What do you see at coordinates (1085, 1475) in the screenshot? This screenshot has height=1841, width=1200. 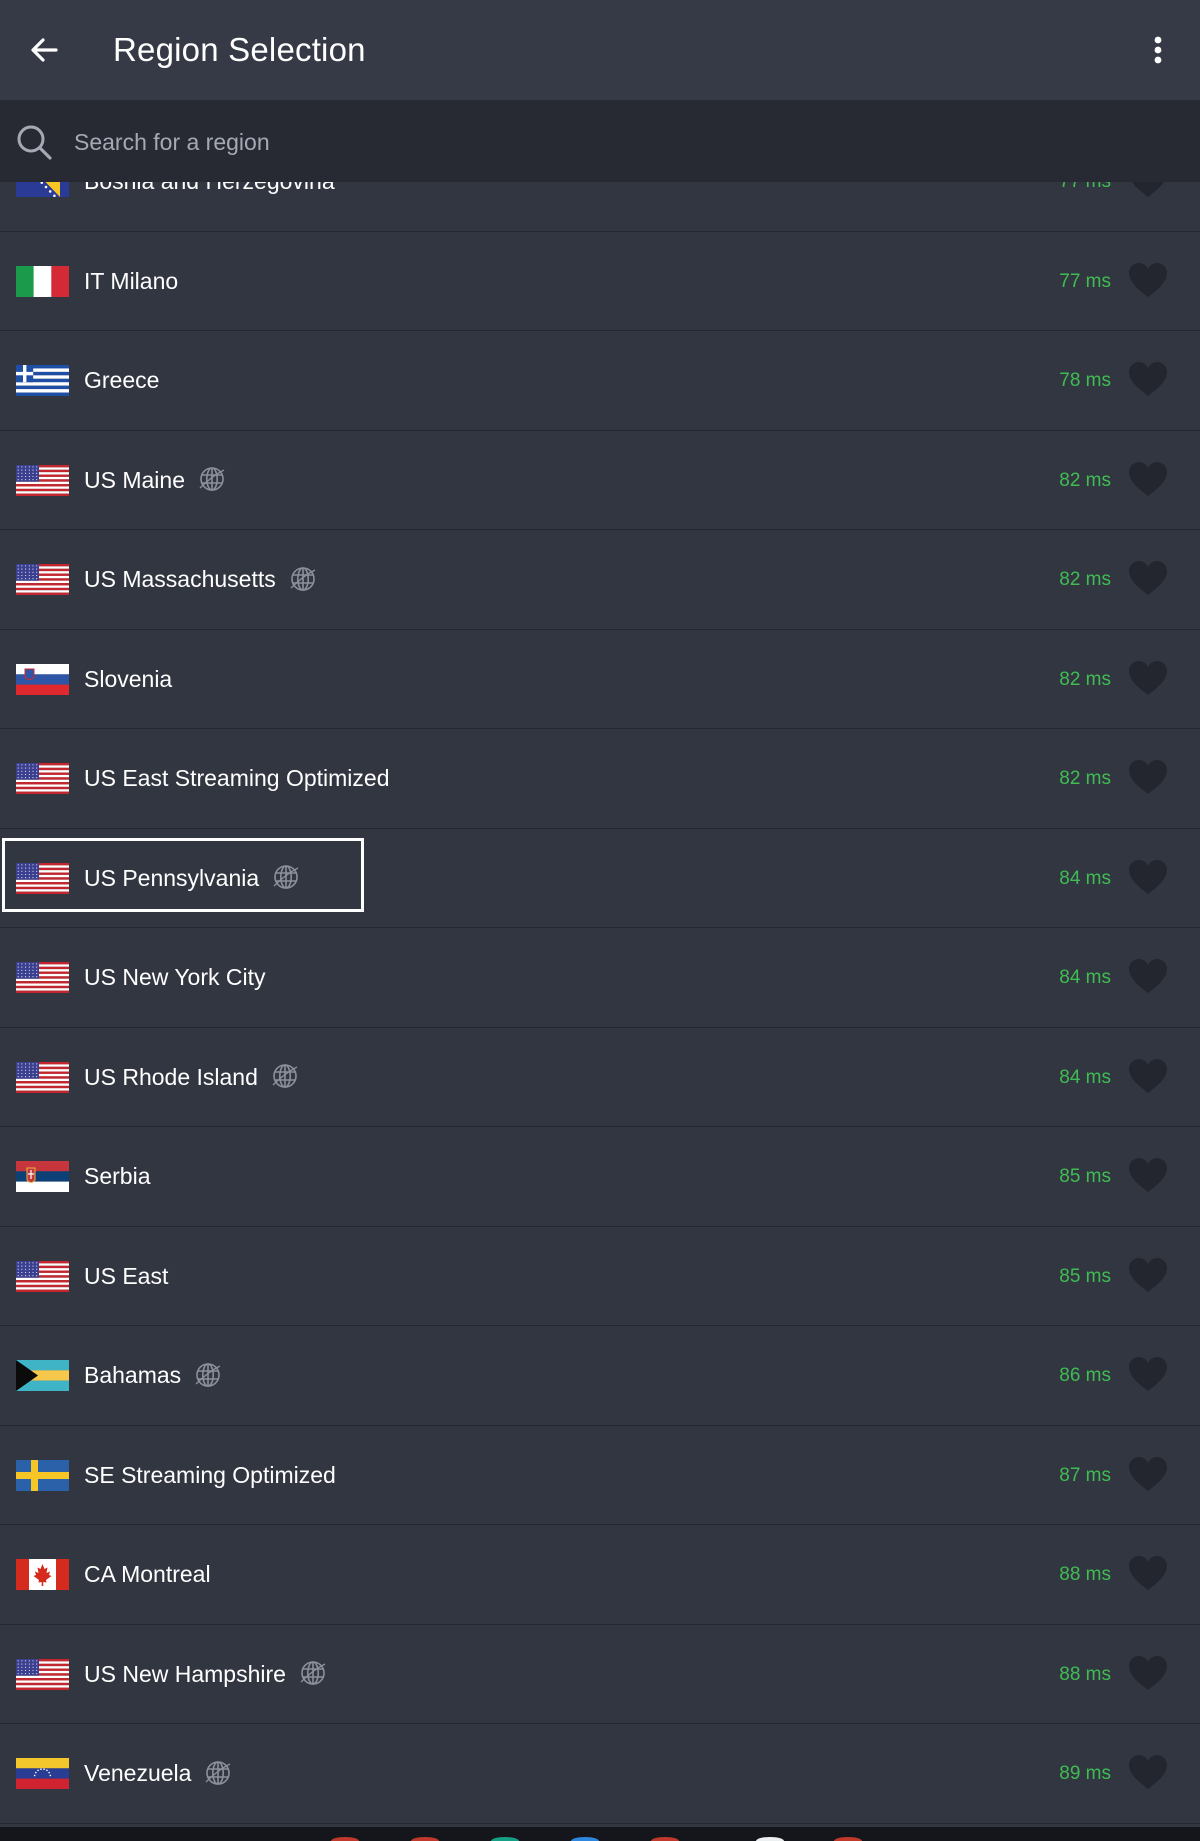 I see `region-latency: 87 ms` at bounding box center [1085, 1475].